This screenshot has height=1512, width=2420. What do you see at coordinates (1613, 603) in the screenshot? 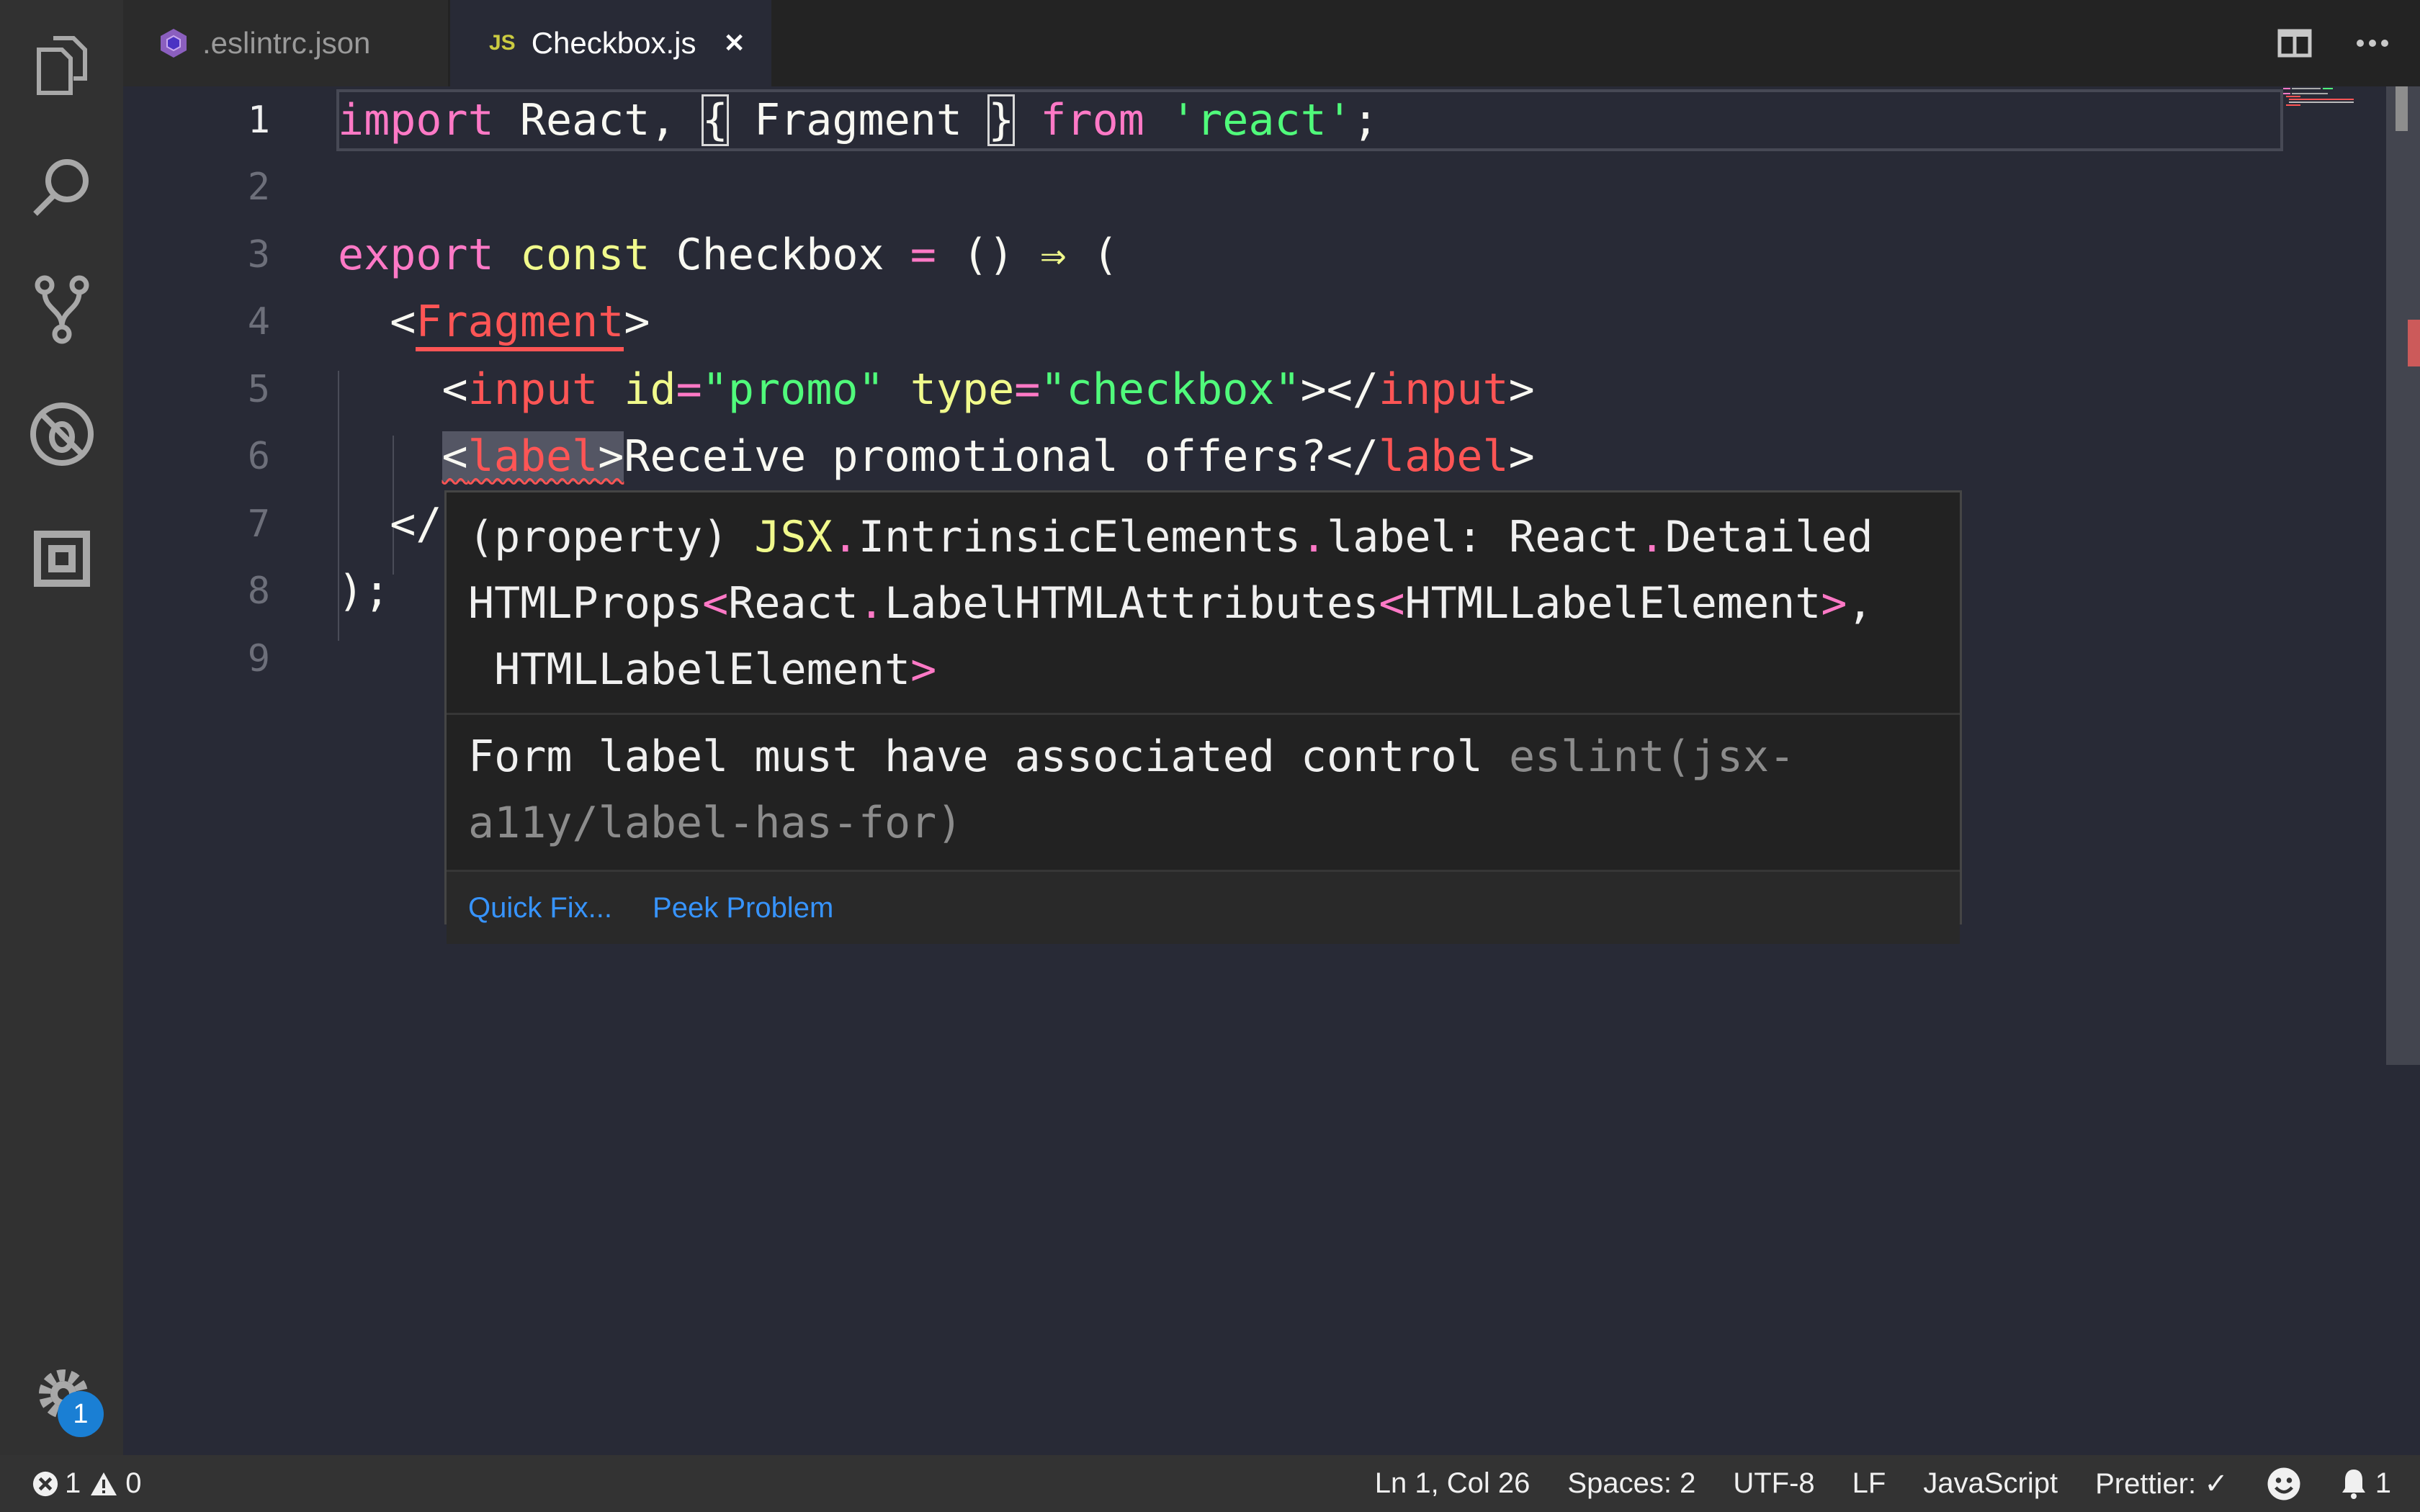
I see `sig-token: HTMLLabelElement` at bounding box center [1613, 603].